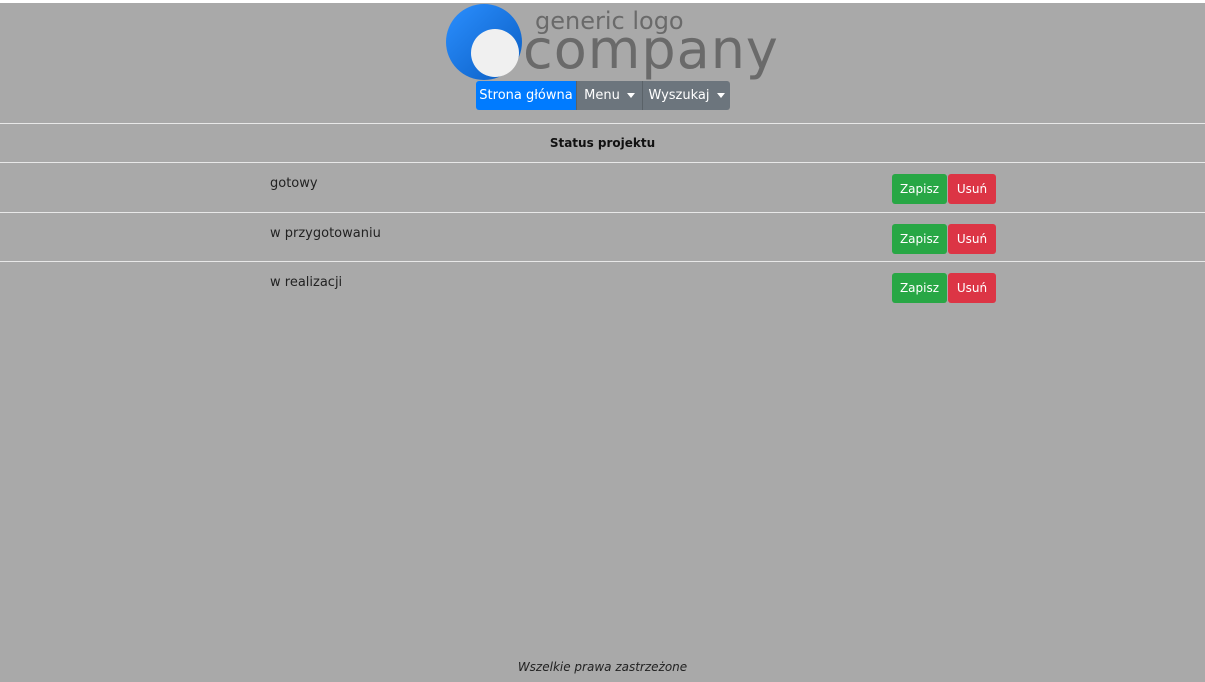  What do you see at coordinates (325, 233) in the screenshot?
I see `status-label: w przygotowaniu` at bounding box center [325, 233].